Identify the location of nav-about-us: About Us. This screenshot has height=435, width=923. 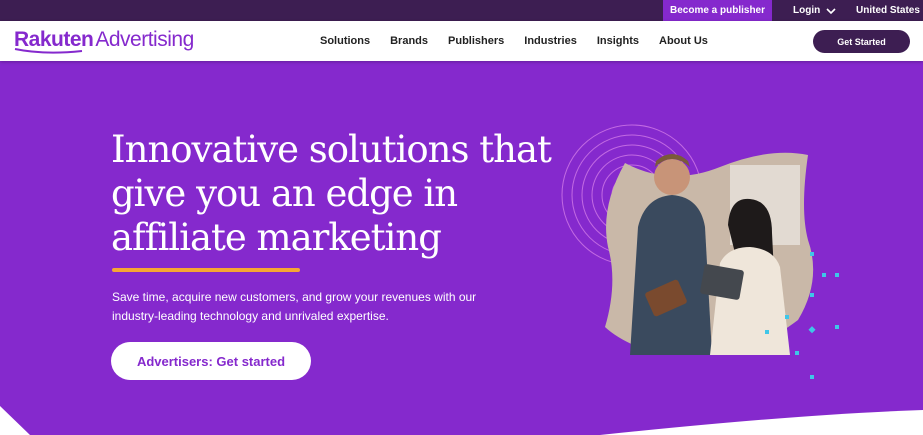
(683, 41).